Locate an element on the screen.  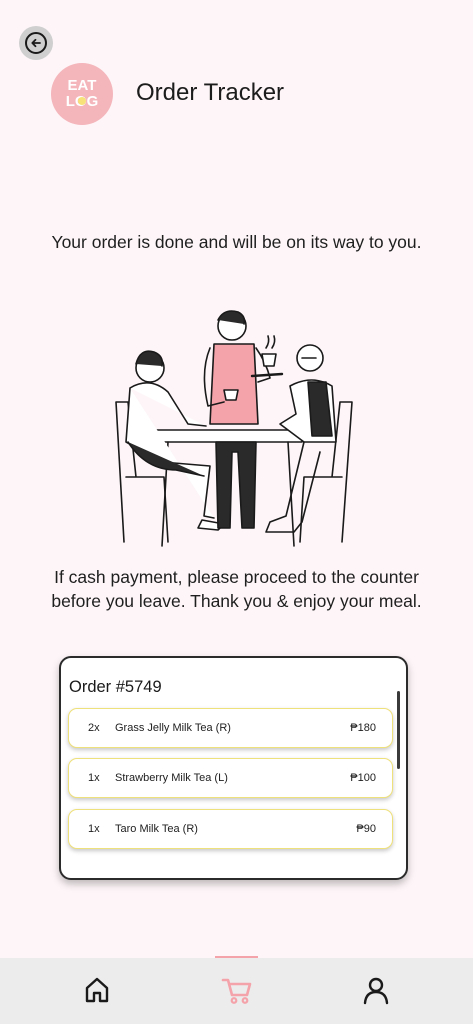
item-price: ₱90 is located at coordinates (366, 829).